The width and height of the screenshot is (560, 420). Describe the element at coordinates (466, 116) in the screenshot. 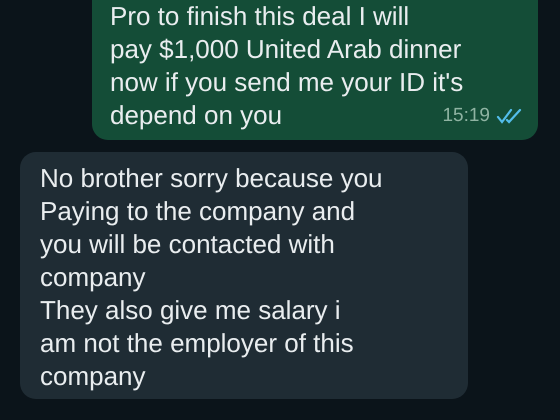

I see `message-time: 15:19` at that location.